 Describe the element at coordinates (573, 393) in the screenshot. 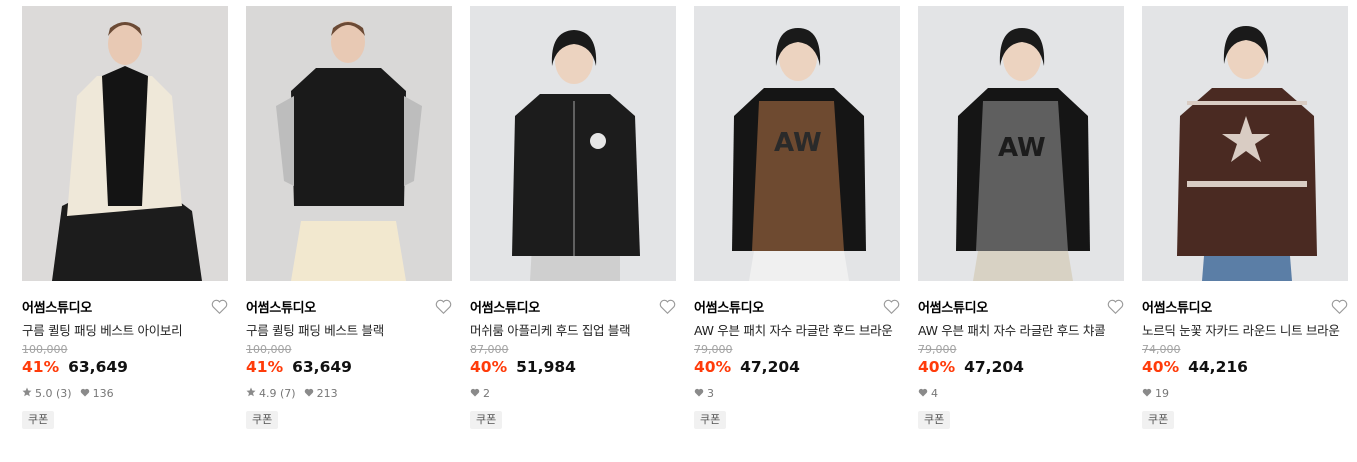

I see `product-stats: 2` at that location.